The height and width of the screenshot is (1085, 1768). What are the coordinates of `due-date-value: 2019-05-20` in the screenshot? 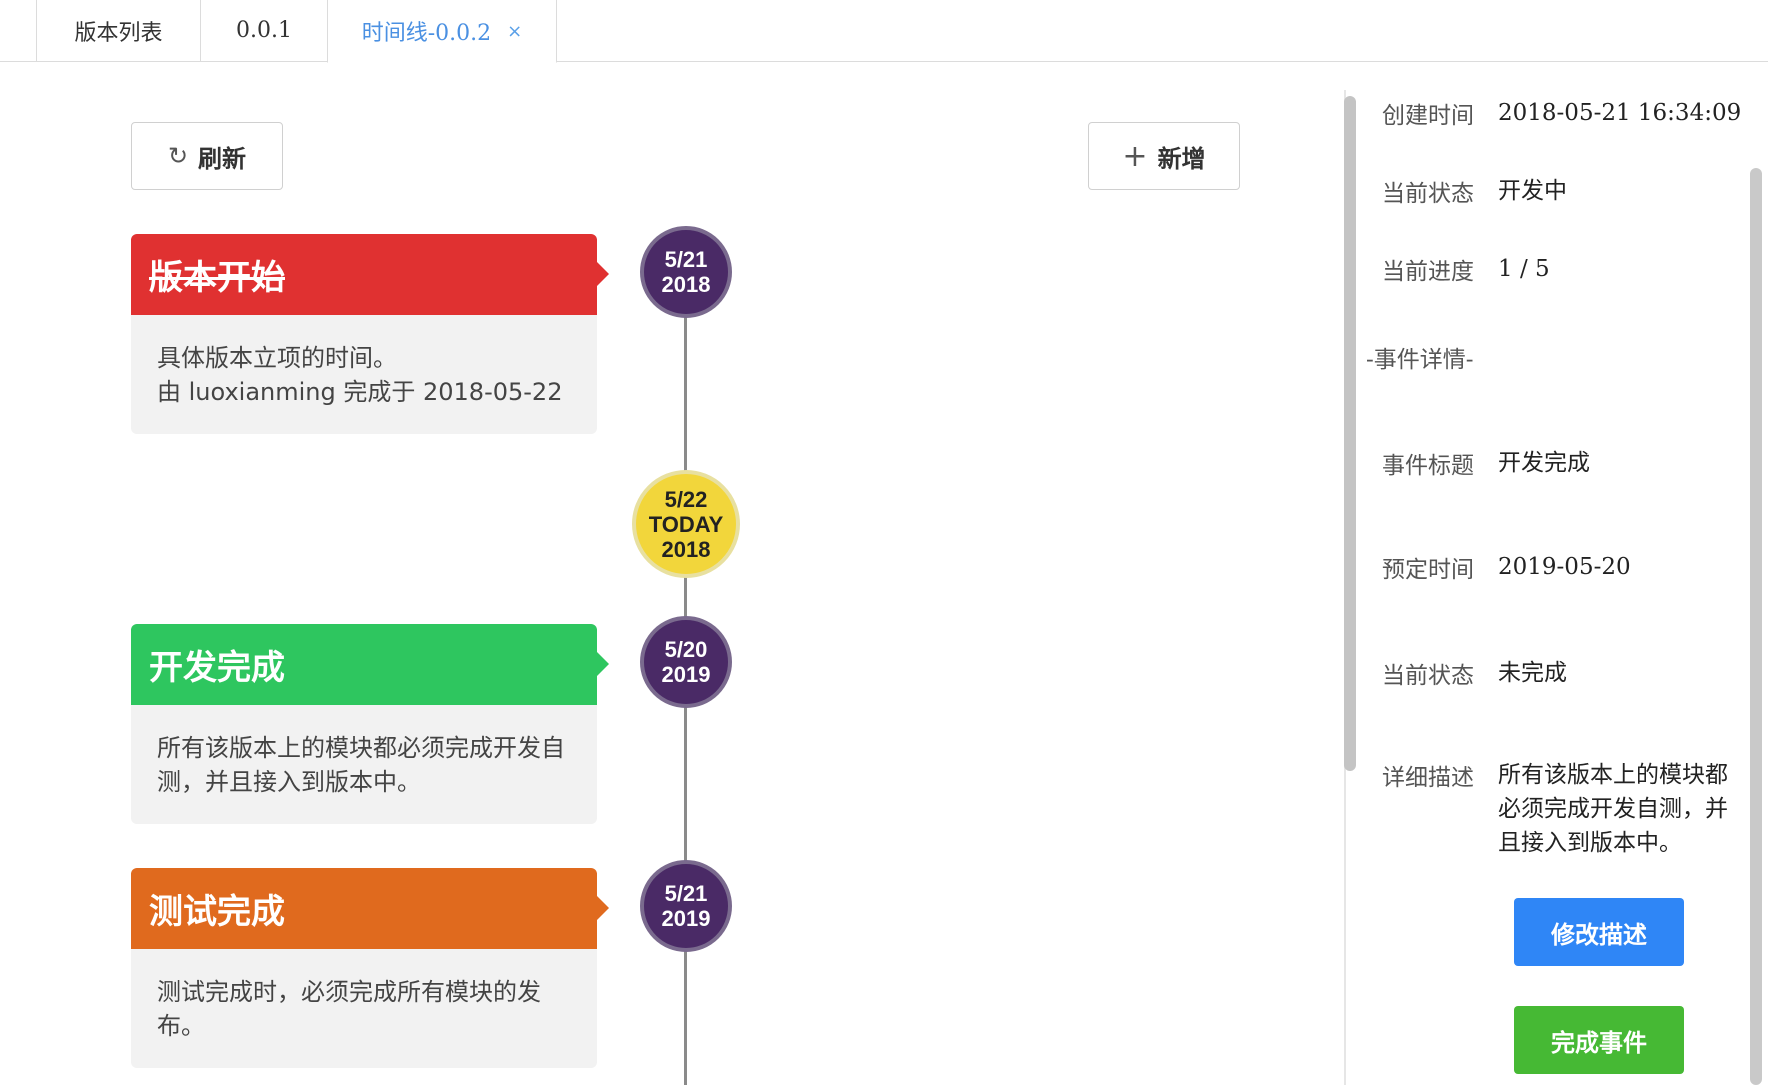 It's located at (1564, 567).